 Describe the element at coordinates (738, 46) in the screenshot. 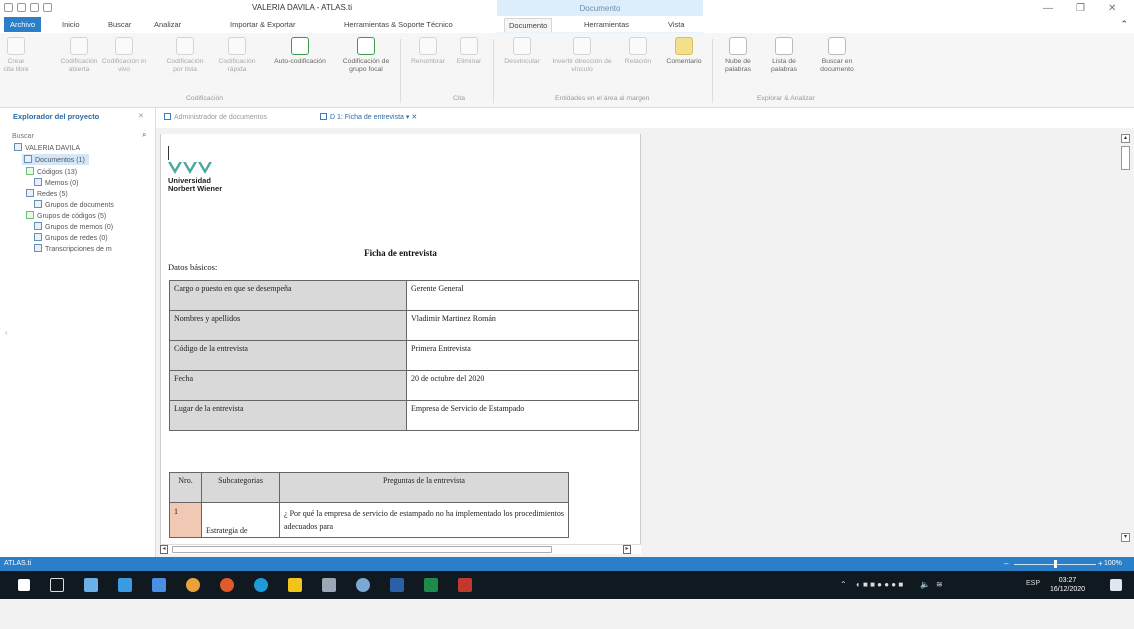

I see `word-cloud-icon` at that location.